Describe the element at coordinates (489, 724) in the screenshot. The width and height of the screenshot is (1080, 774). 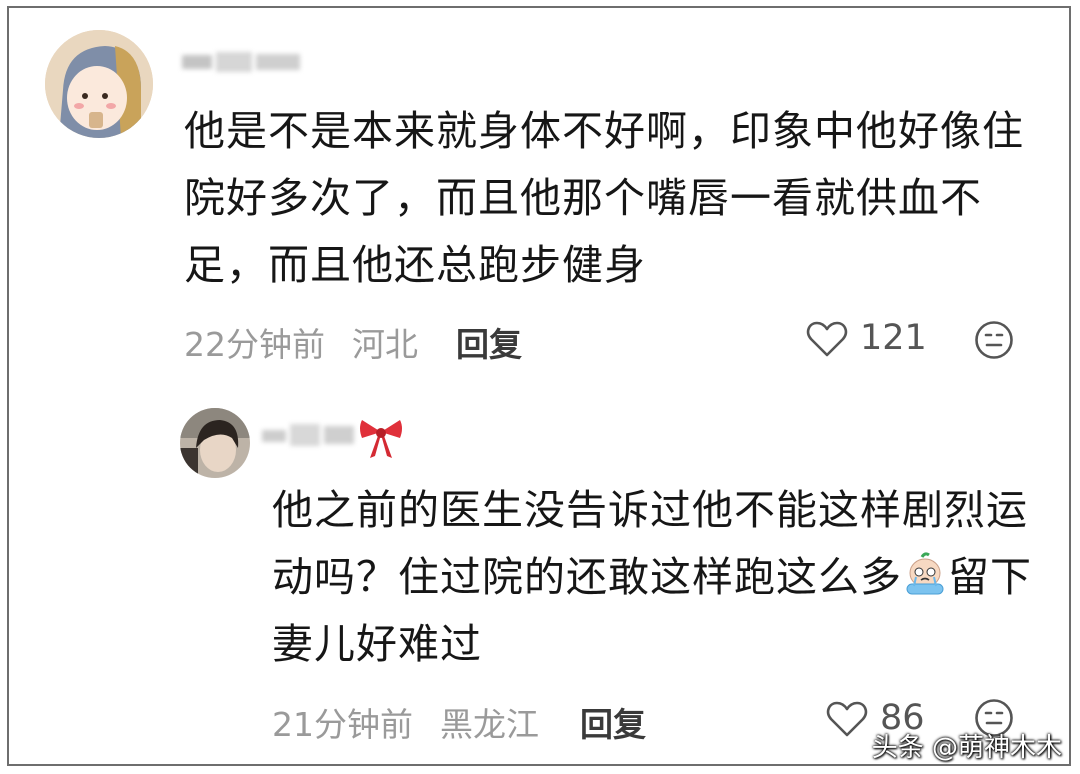
I see `reply-location: 黑龙江` at that location.